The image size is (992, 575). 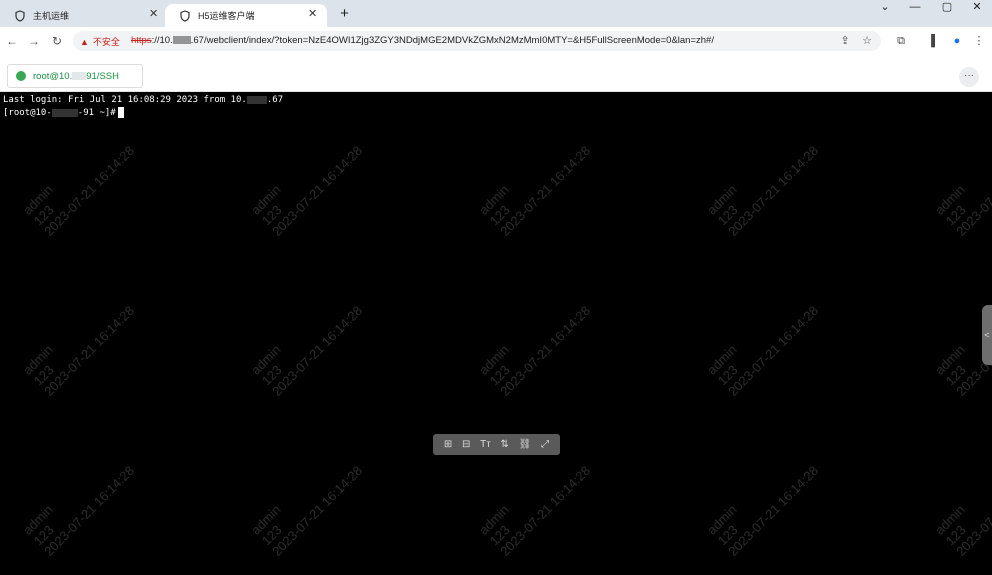 I want to click on sidepanel-icon: ▌, so click(x=935, y=41).